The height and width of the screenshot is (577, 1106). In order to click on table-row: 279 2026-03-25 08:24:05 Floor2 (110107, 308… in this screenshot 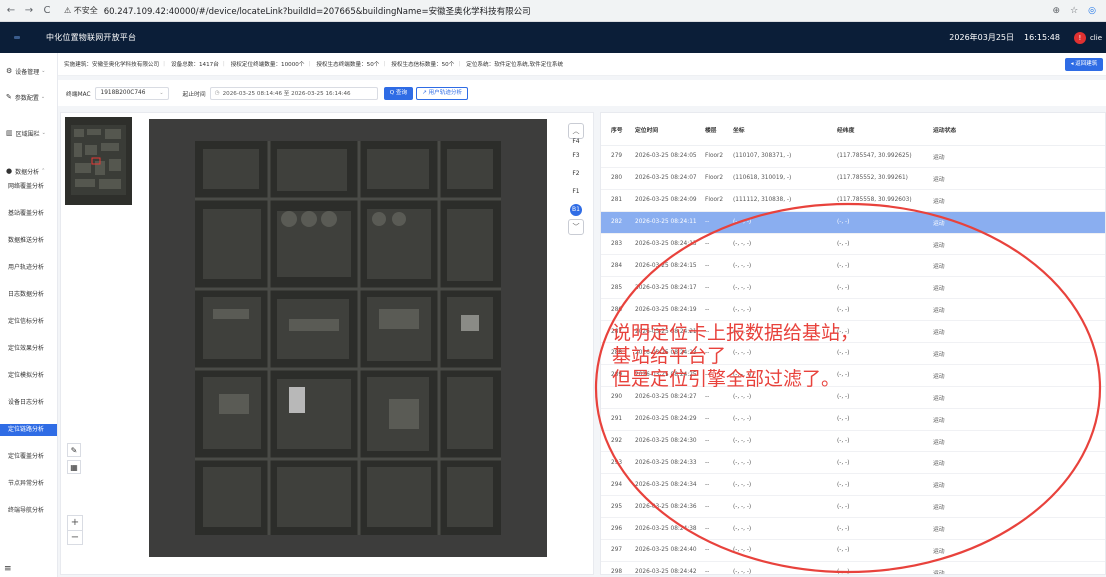, I will do `click(853, 157)`.